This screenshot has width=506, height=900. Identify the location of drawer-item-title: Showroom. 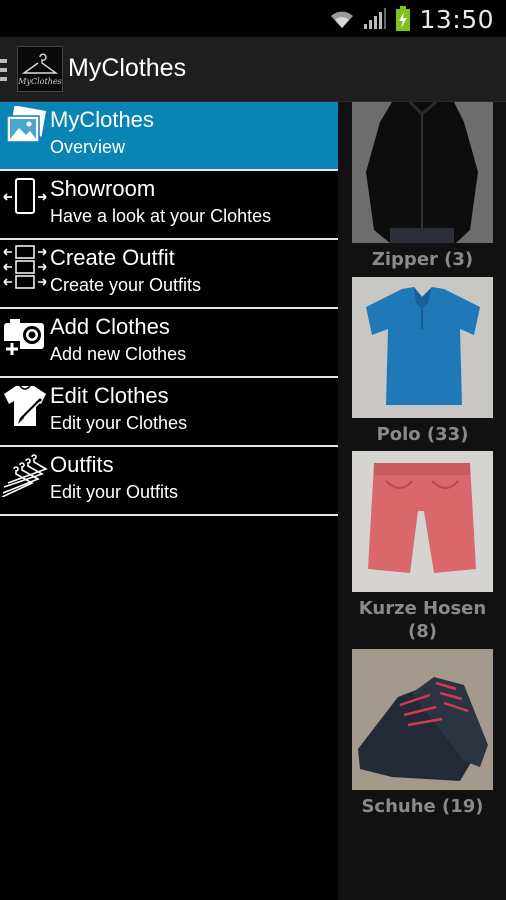
(103, 188).